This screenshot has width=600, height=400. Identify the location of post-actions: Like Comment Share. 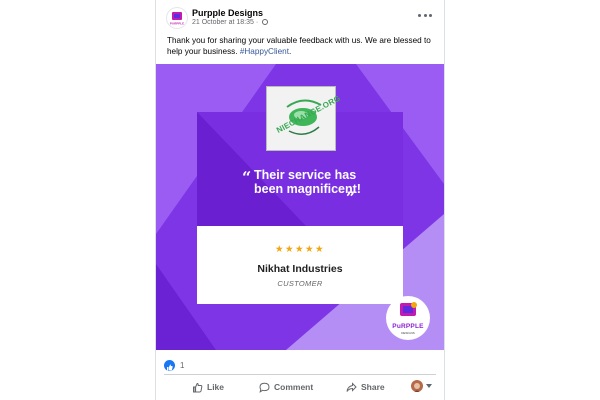
(300, 388).